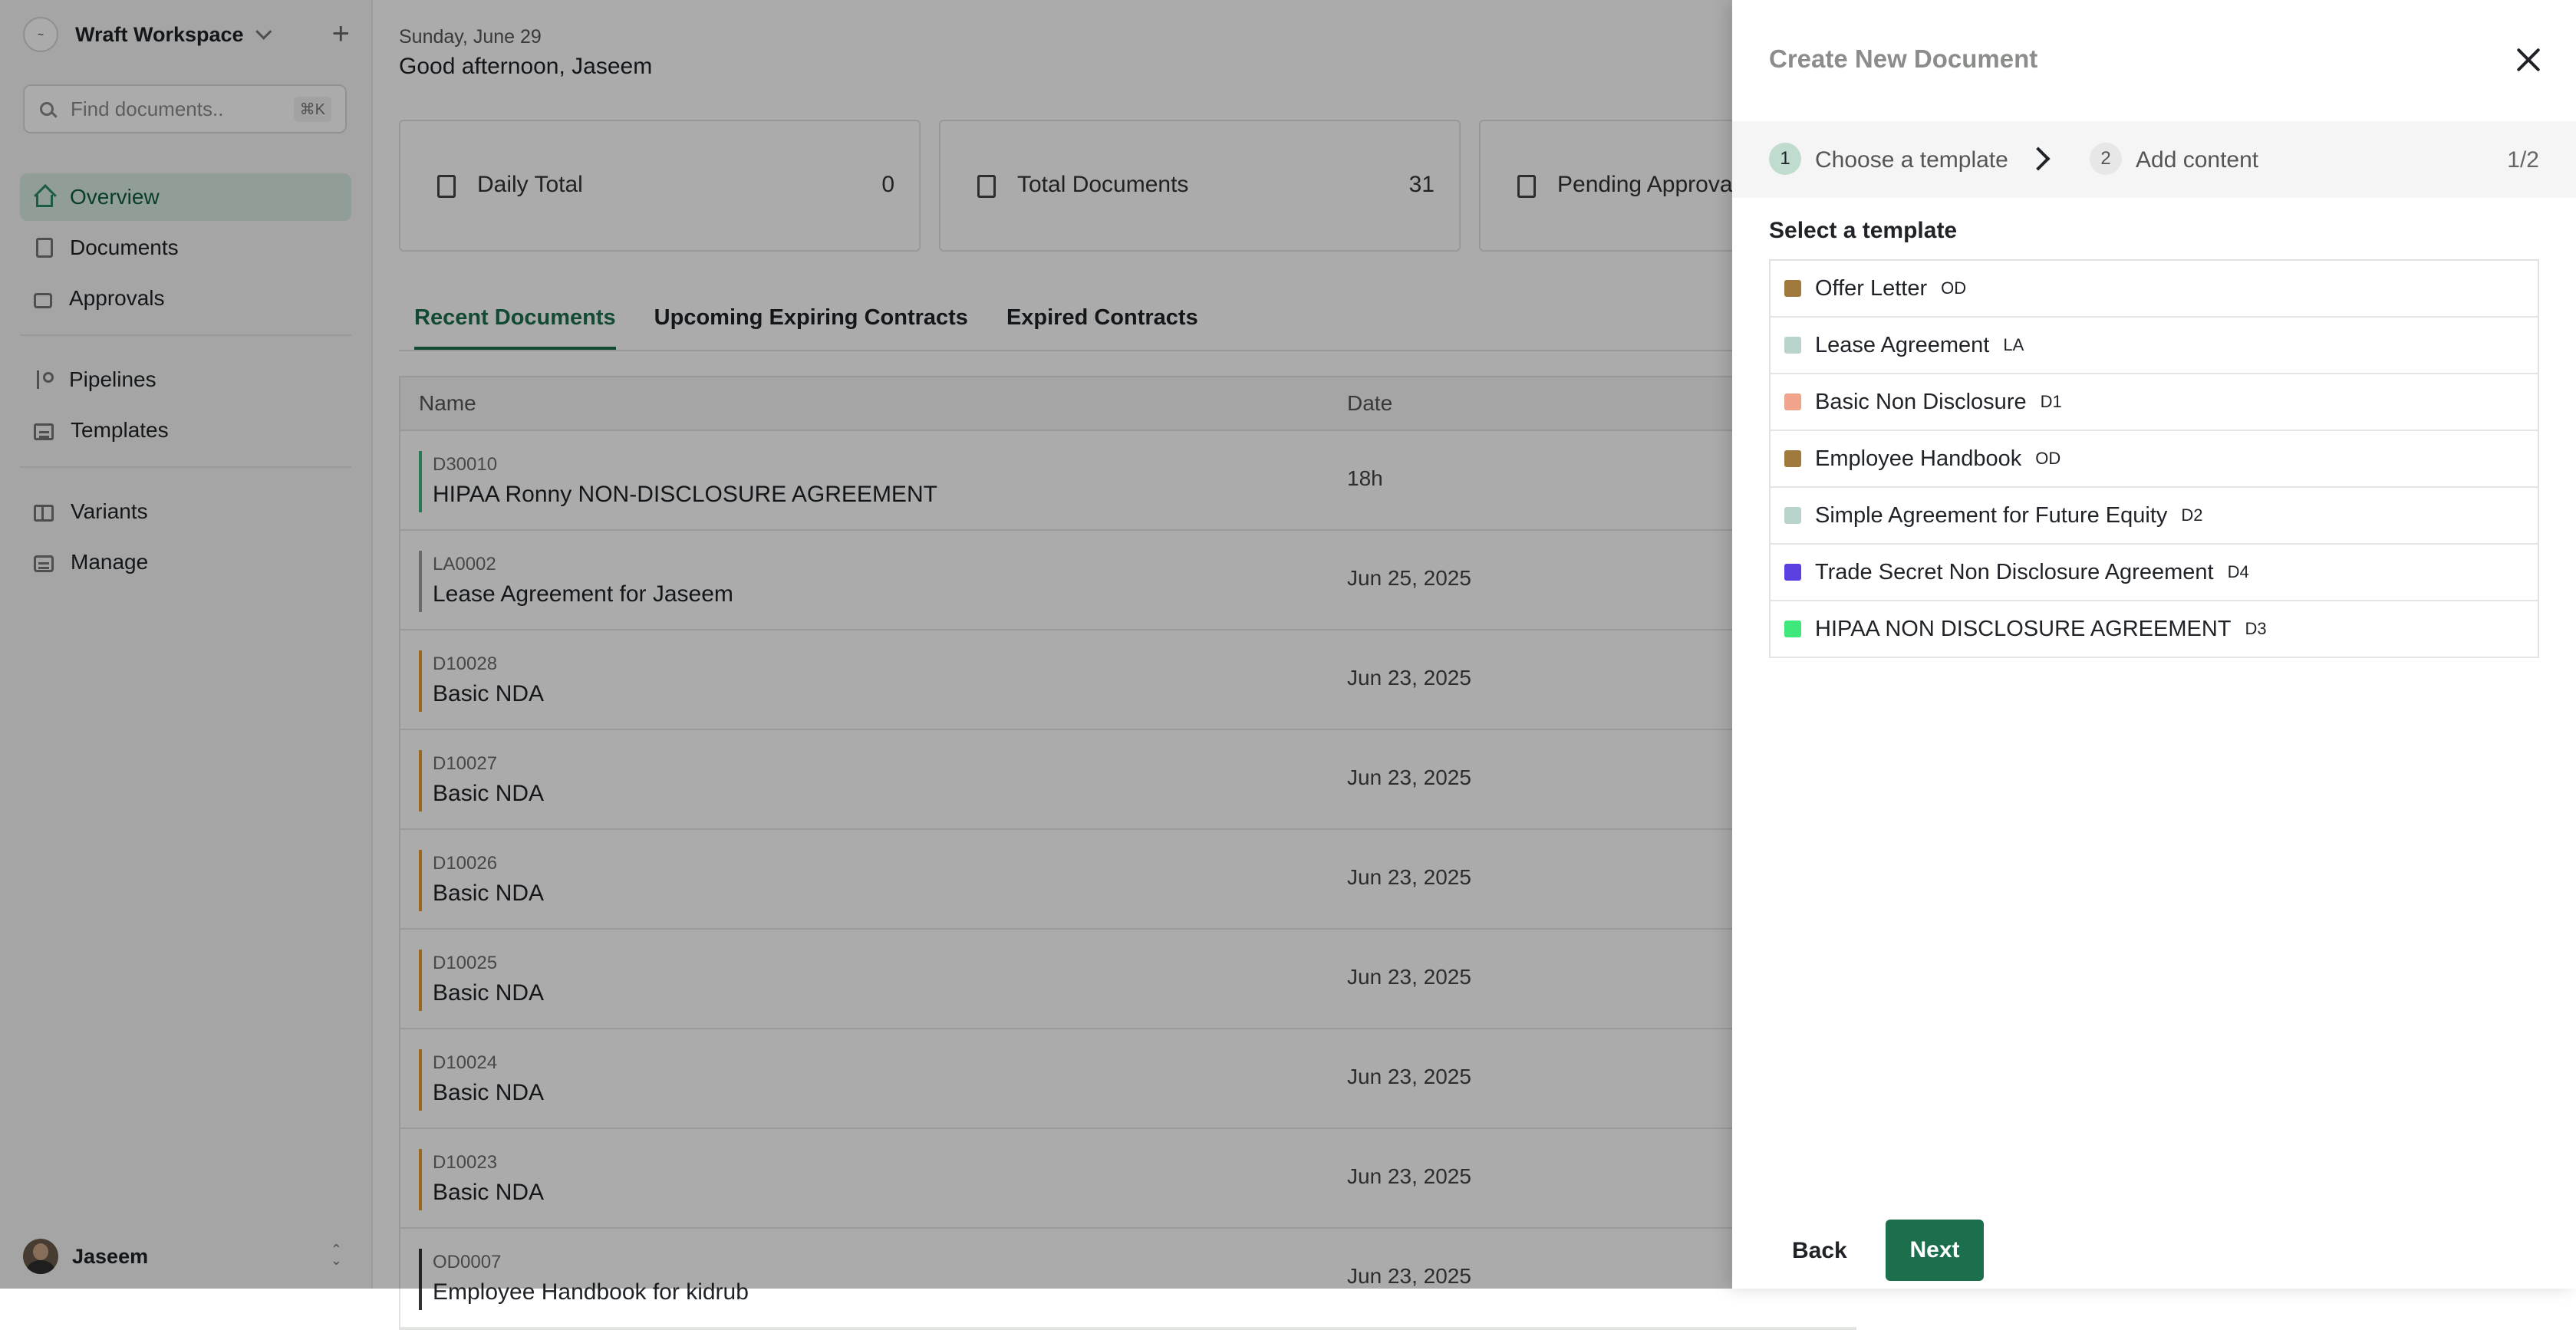 This screenshot has width=2576, height=1330. Describe the element at coordinates (2154, 289) in the screenshot. I see `template-option: Offer Letter OD` at that location.